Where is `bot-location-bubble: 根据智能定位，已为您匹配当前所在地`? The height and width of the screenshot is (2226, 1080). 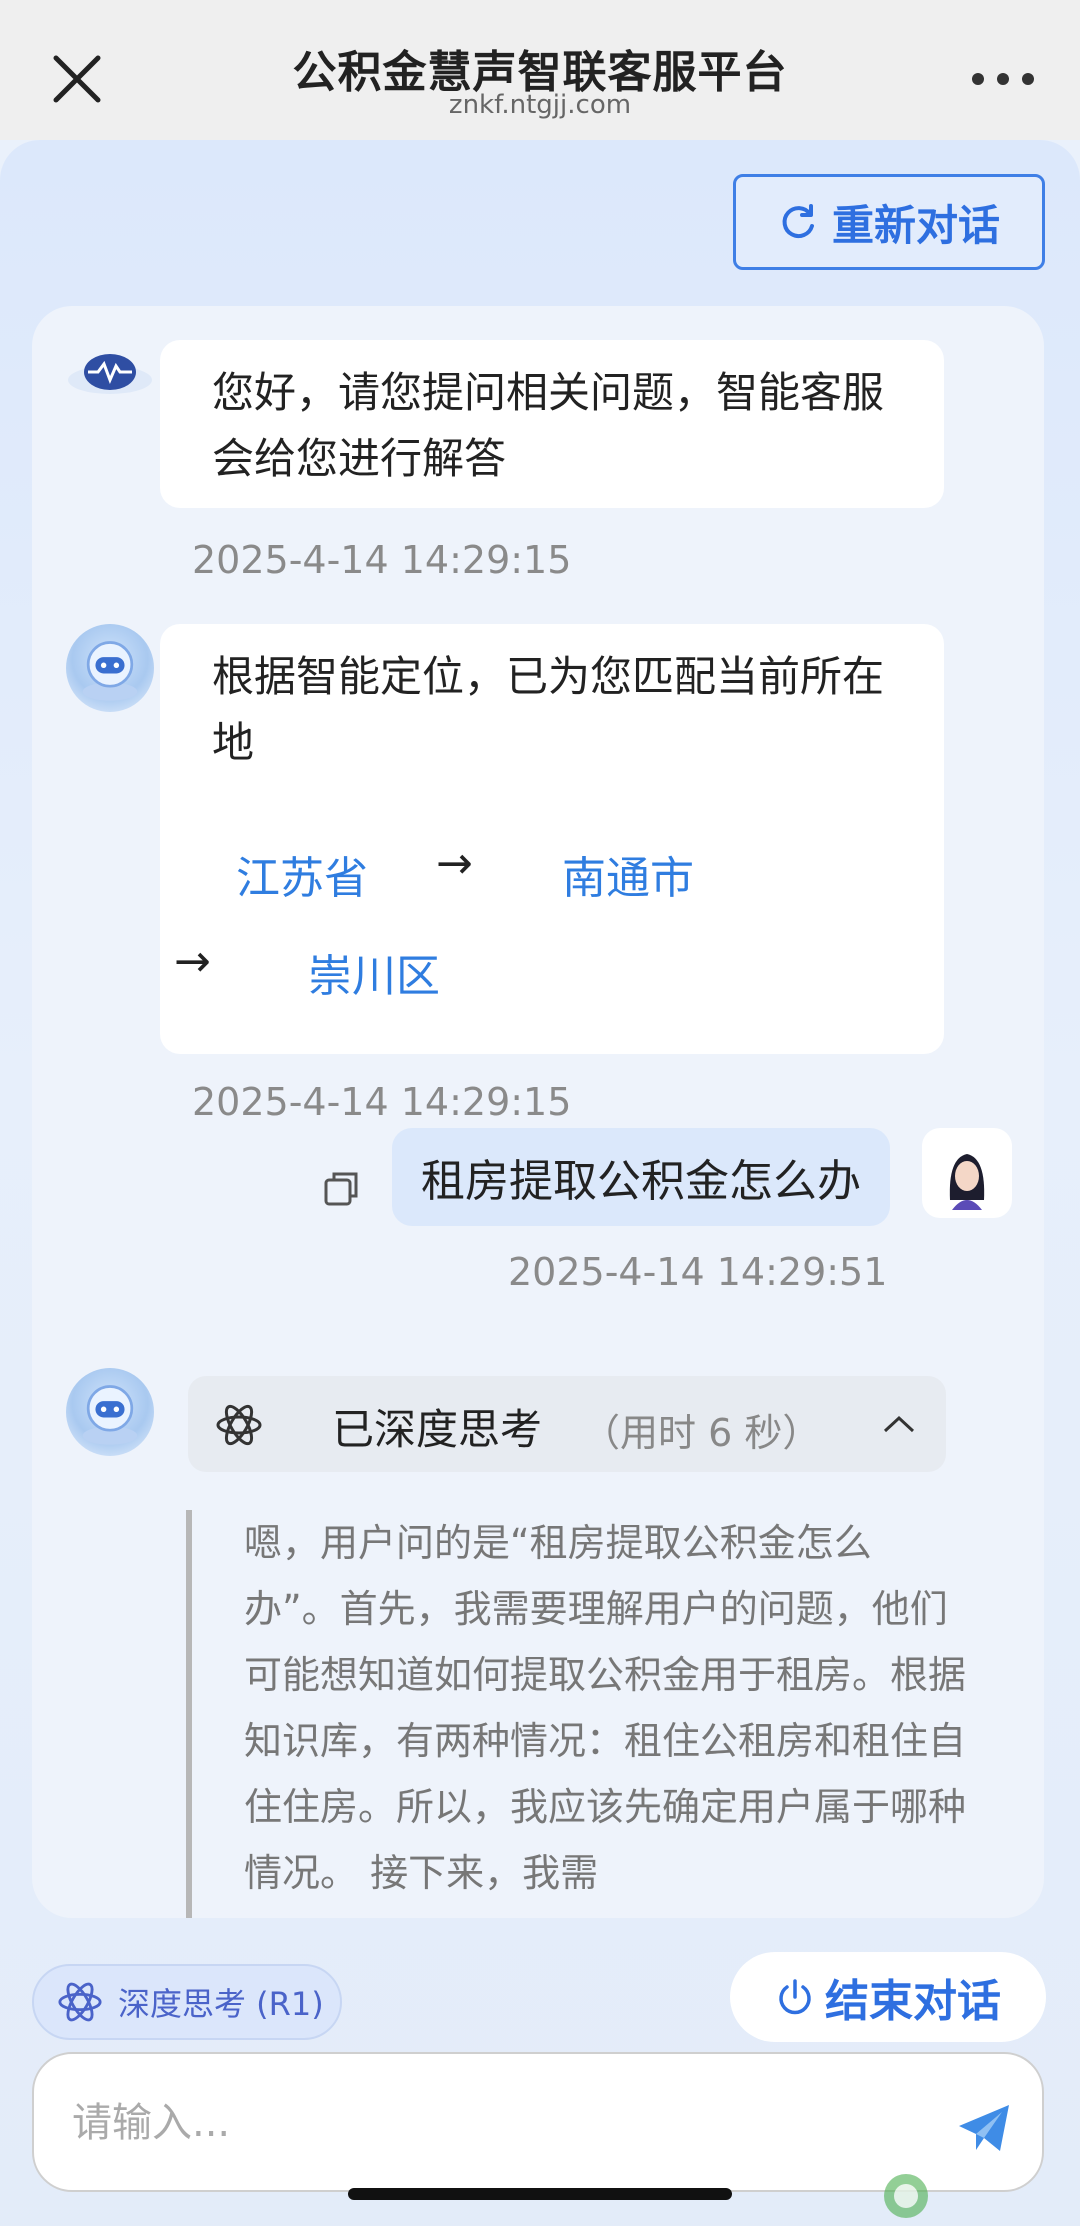 bot-location-bubble: 根据智能定位，已为您匹配当前所在地 is located at coordinates (552, 839).